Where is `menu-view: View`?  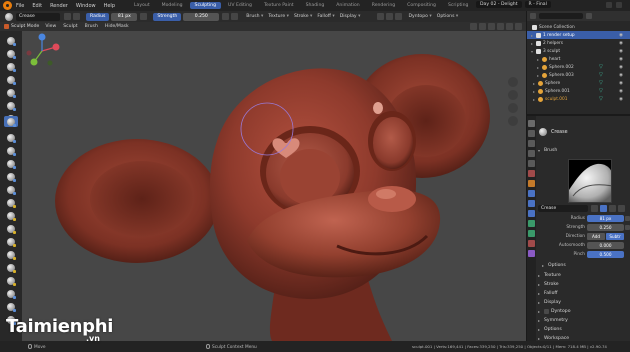 menu-view: View is located at coordinates (50, 26).